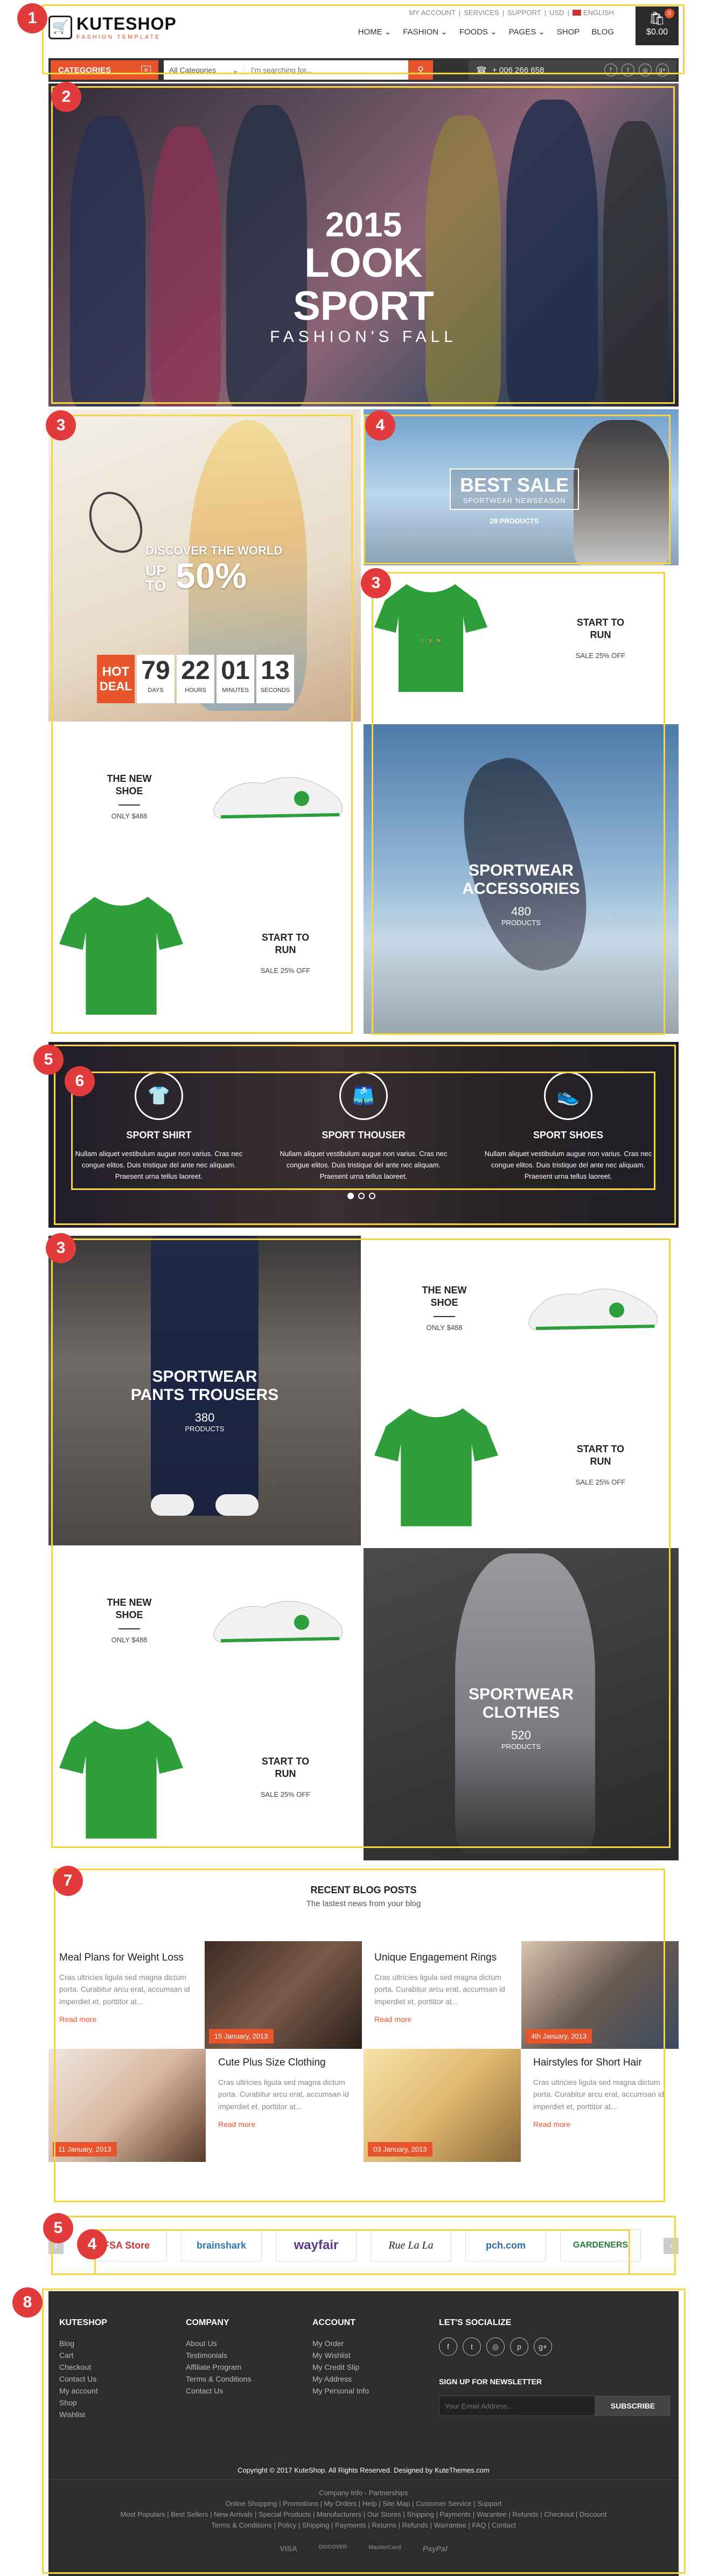 This screenshot has height=2576, width=726. What do you see at coordinates (119, 2403) in the screenshot?
I see `footer-link: Shop` at bounding box center [119, 2403].